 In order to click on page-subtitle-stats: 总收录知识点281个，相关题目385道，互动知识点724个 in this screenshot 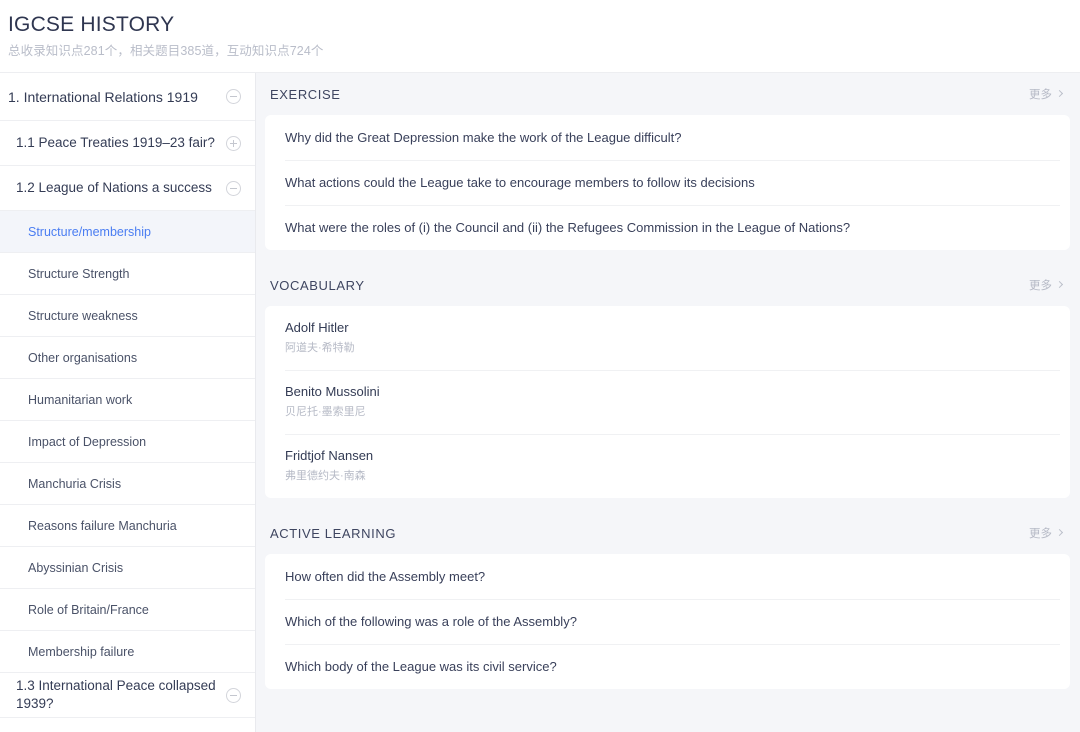, I will do `click(166, 51)`.